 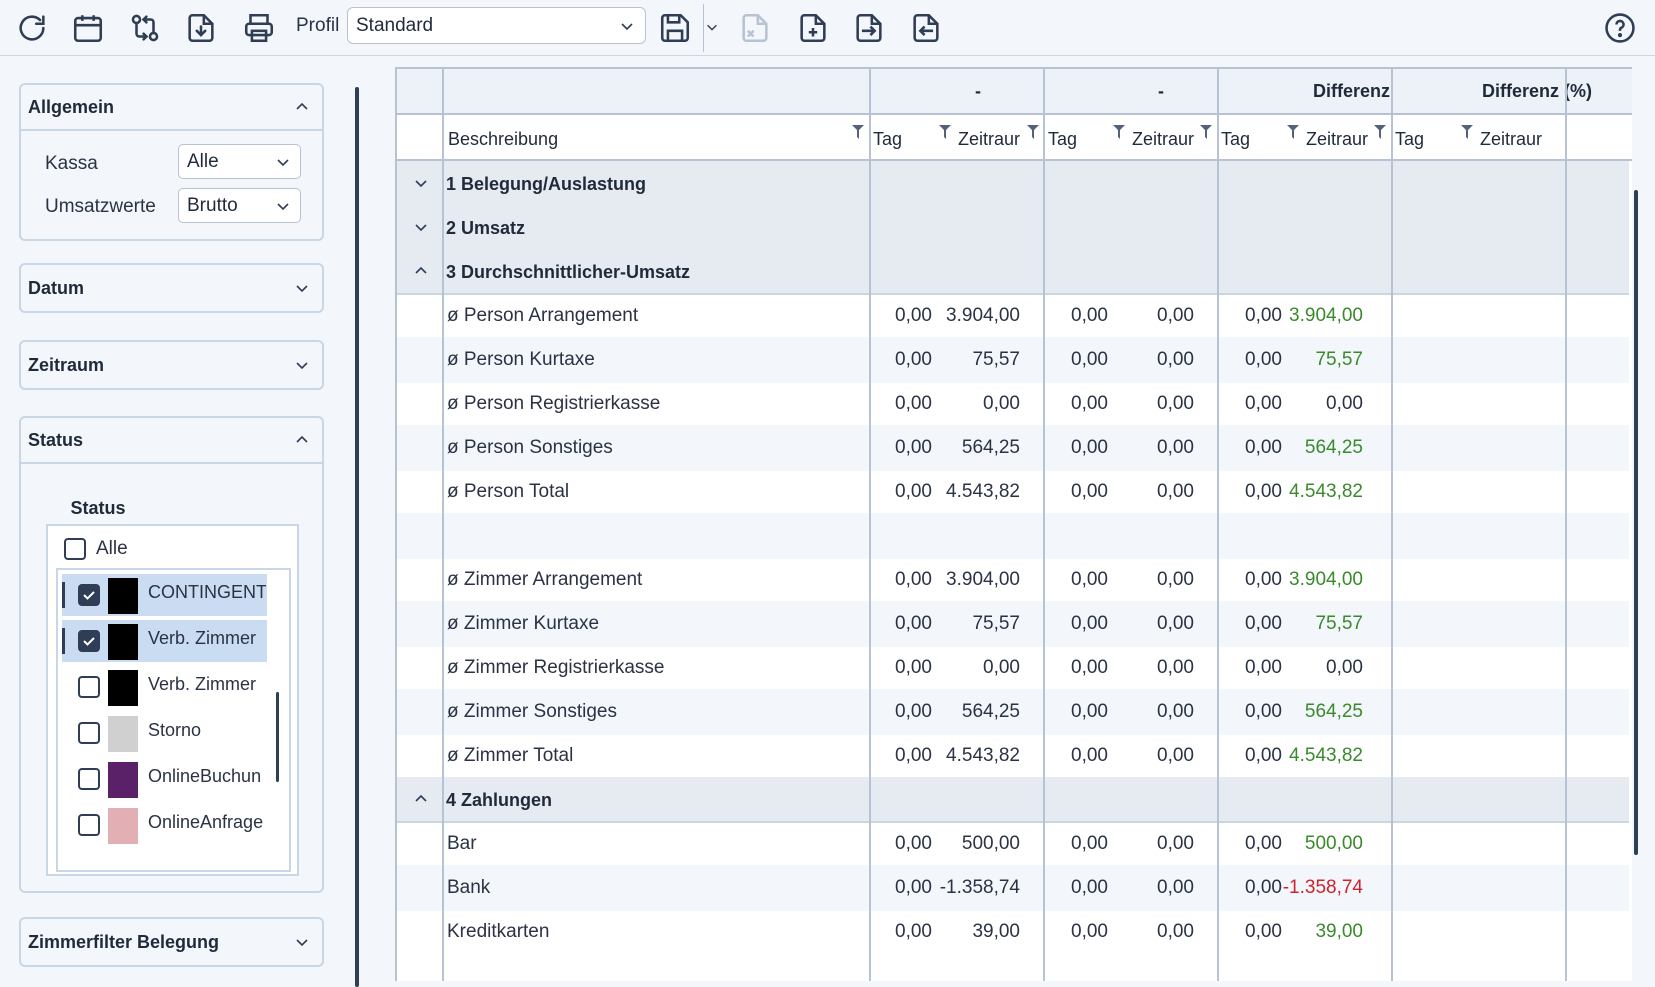 I want to click on panel-status-header: Status, so click(x=171, y=441).